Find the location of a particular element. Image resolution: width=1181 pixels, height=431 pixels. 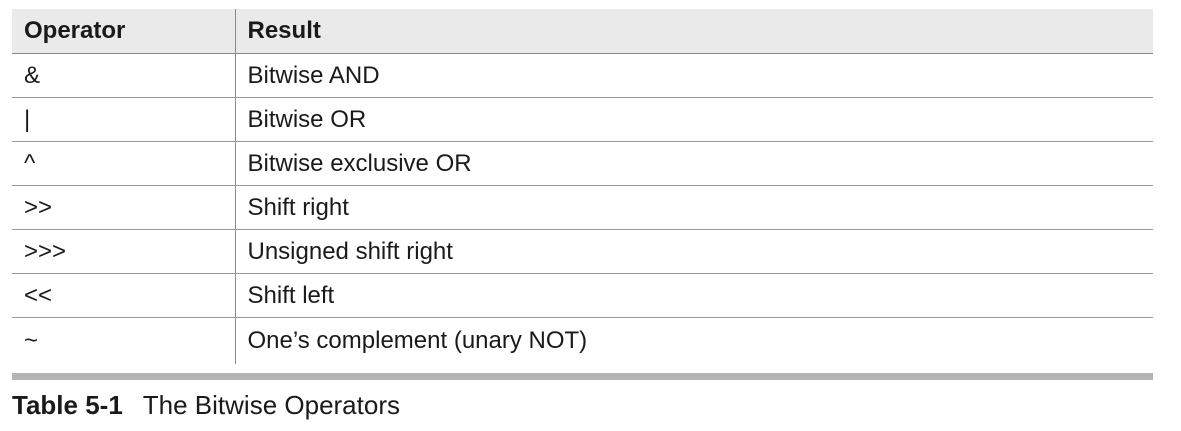

table-row: ^ Bitwise exclusive OR is located at coordinates (582, 163).